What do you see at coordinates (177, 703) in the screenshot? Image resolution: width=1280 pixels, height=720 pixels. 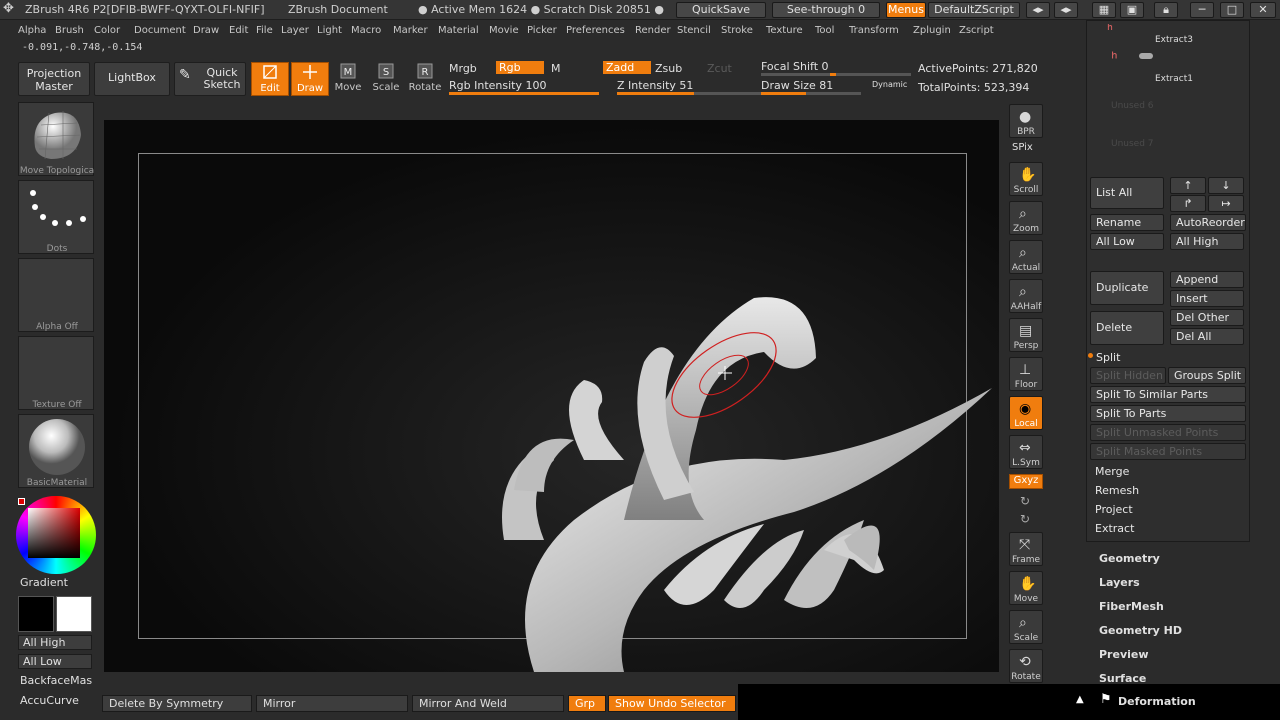 I see `delete-by-symmetry-button: Delete By Symmetry` at bounding box center [177, 703].